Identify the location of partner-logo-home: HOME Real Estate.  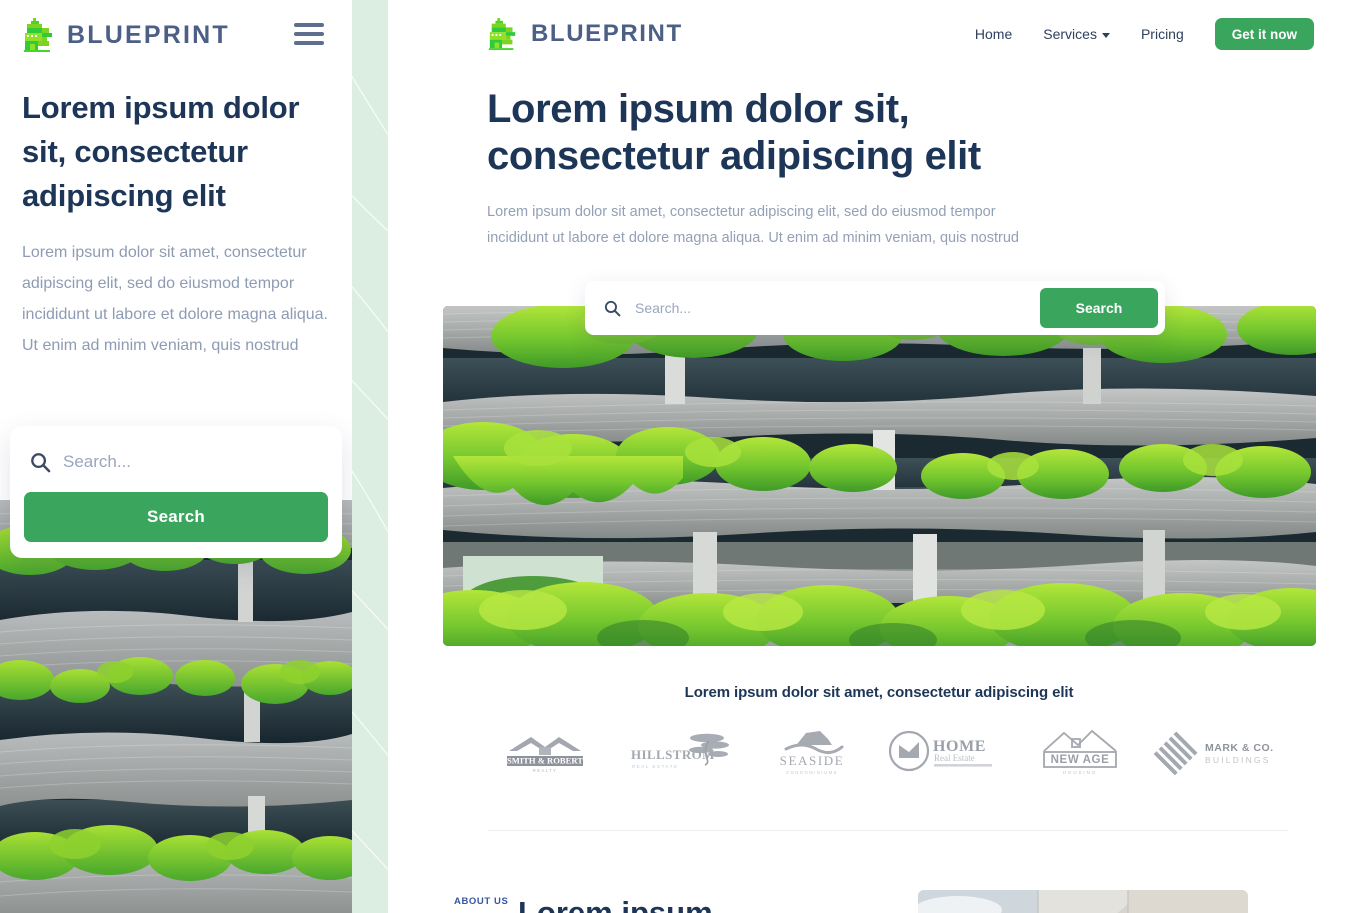
(946, 752).